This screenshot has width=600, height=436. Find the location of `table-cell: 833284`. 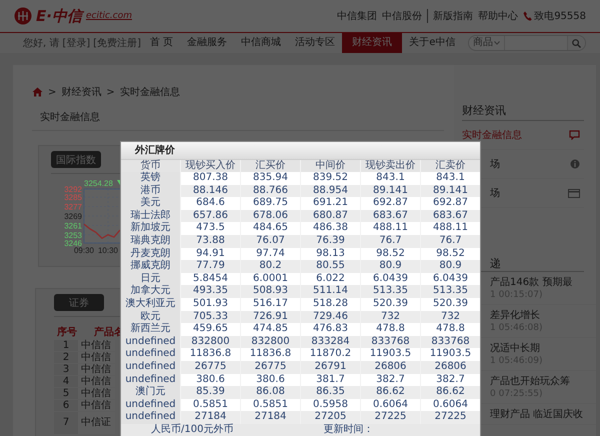

table-cell: 833284 is located at coordinates (330, 342).